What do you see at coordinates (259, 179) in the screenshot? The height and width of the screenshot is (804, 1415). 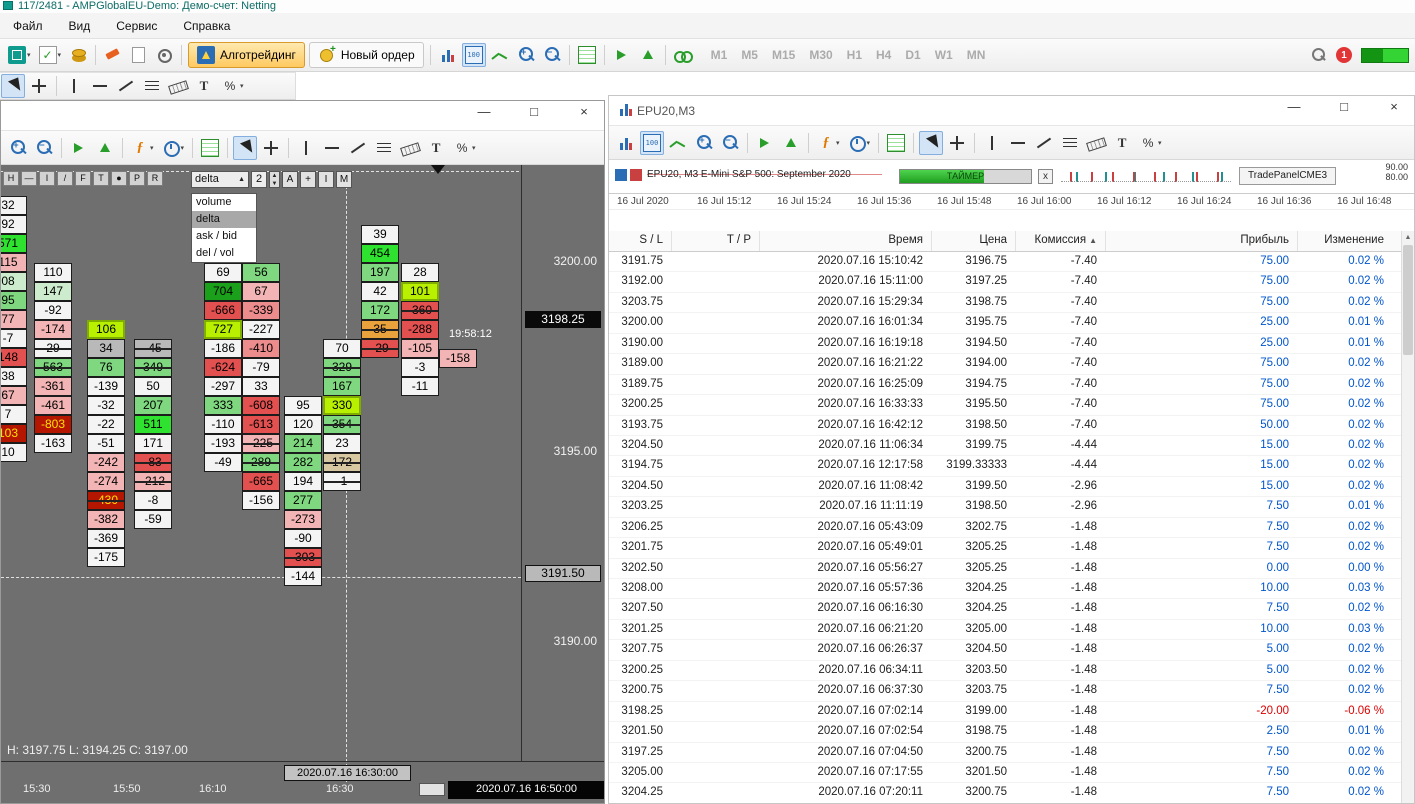 I see `cluster-period-value: 2` at bounding box center [259, 179].